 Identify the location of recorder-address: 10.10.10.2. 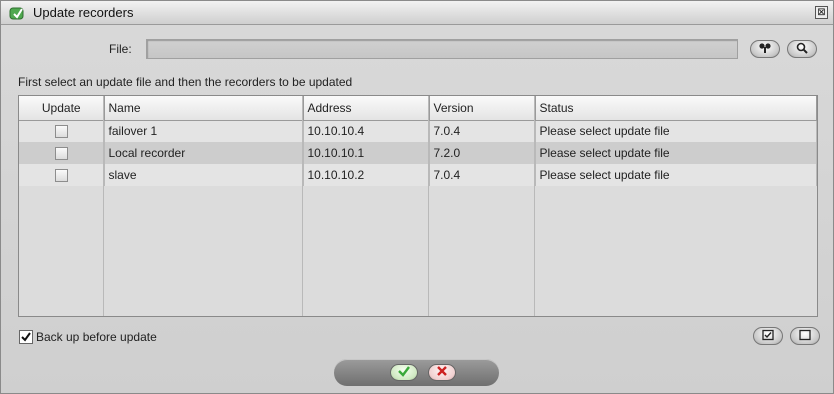
(366, 175).